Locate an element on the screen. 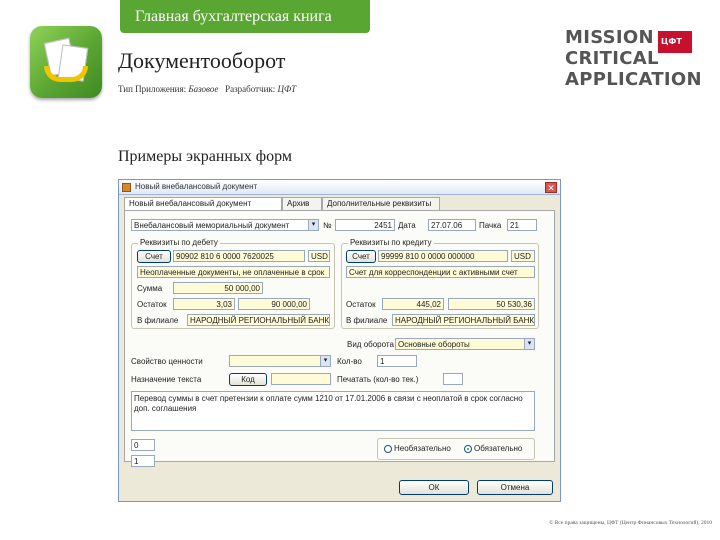  credit-branch-field: НАРОДНЫЙ РЕГИОНАЛЬНЫЙ БАНК is located at coordinates (463, 320).